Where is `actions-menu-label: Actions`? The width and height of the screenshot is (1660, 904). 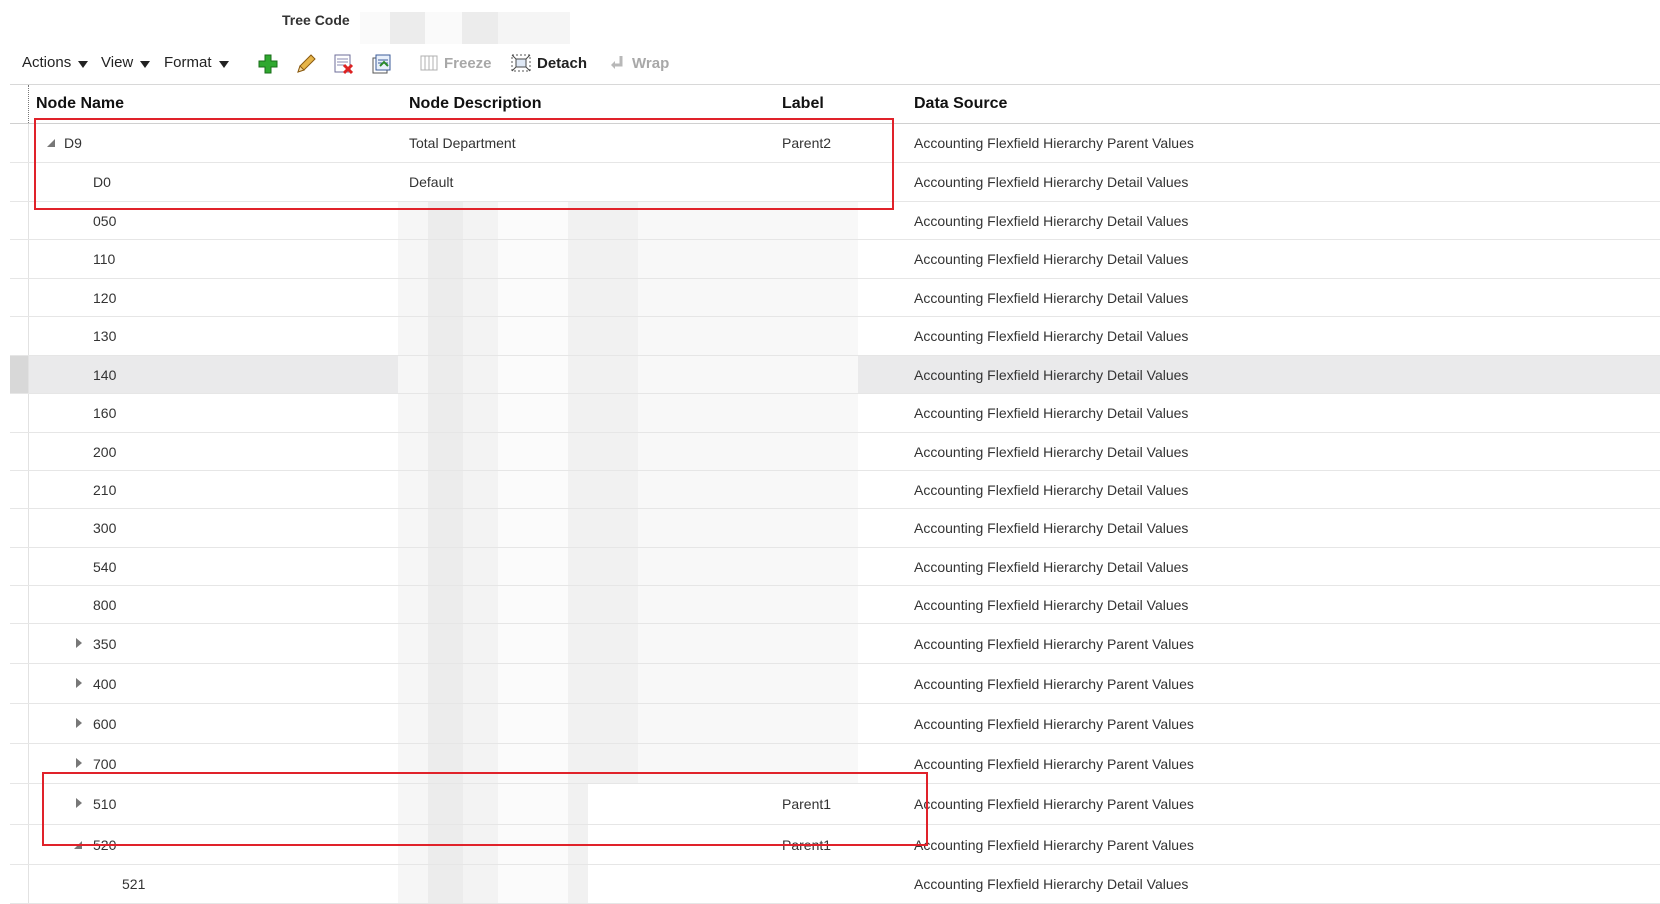 actions-menu-label: Actions is located at coordinates (47, 62).